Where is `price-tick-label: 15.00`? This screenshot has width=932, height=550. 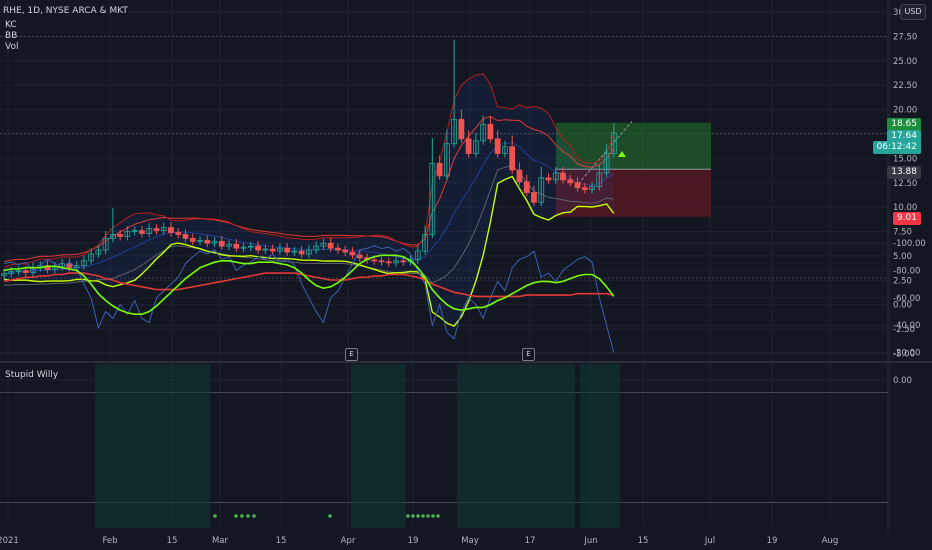 price-tick-label: 15.00 is located at coordinates (905, 159).